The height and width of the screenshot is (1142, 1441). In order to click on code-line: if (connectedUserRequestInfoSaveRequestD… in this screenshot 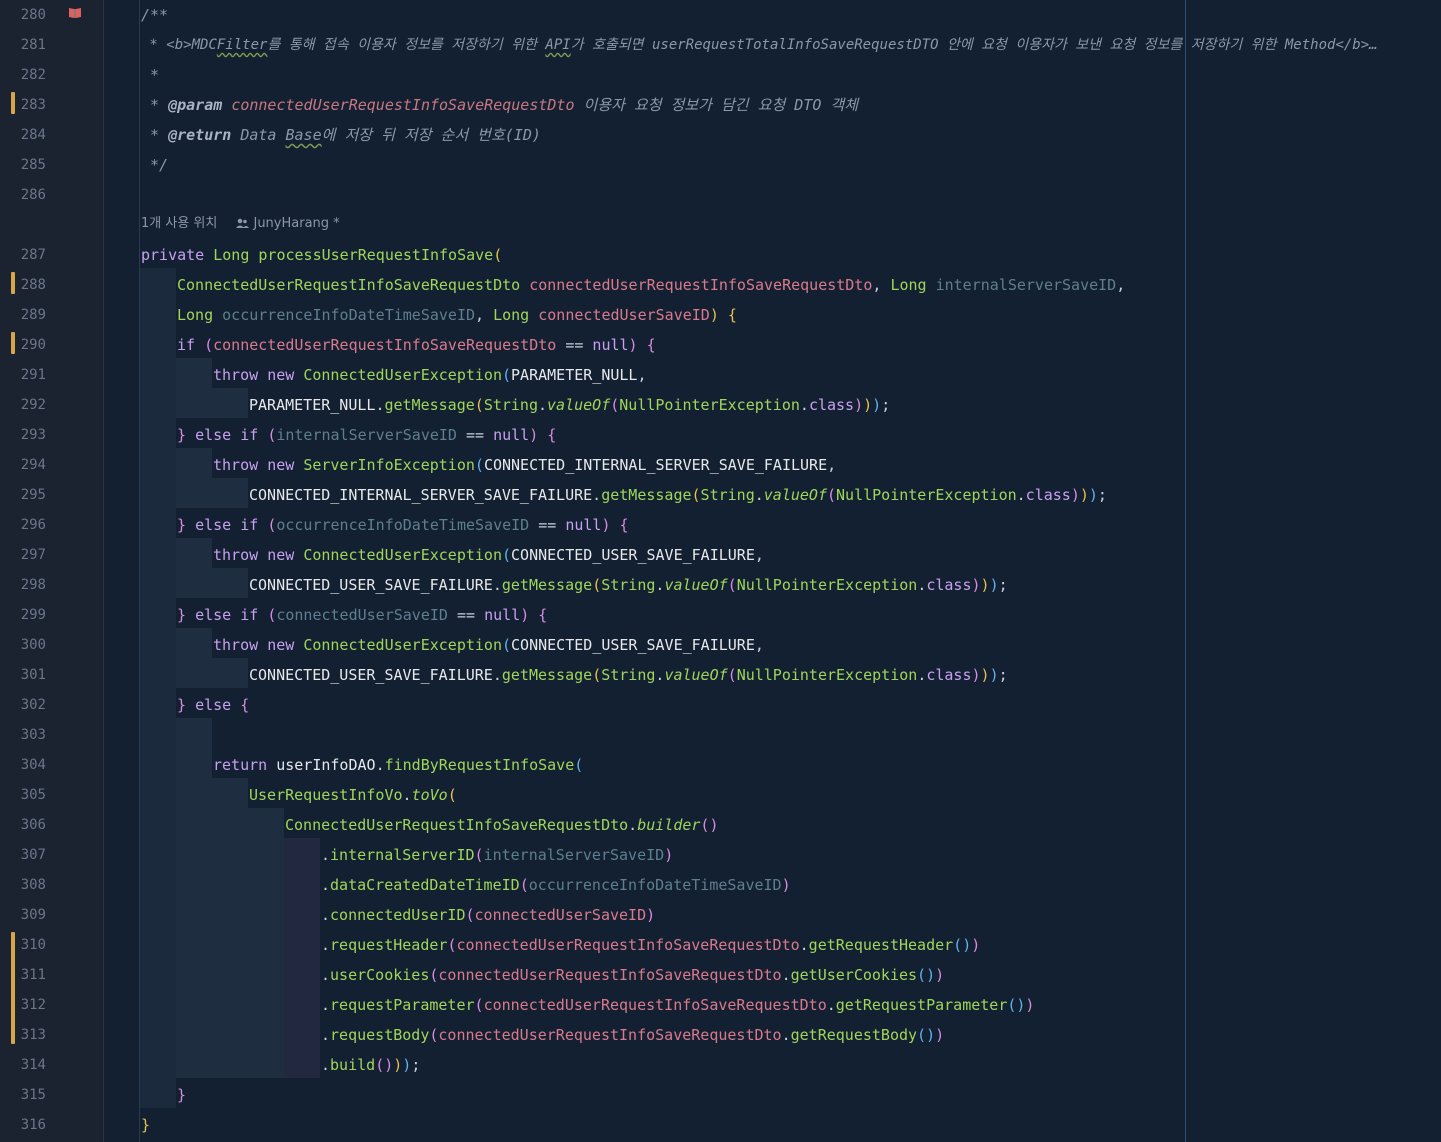, I will do `click(416, 345)`.